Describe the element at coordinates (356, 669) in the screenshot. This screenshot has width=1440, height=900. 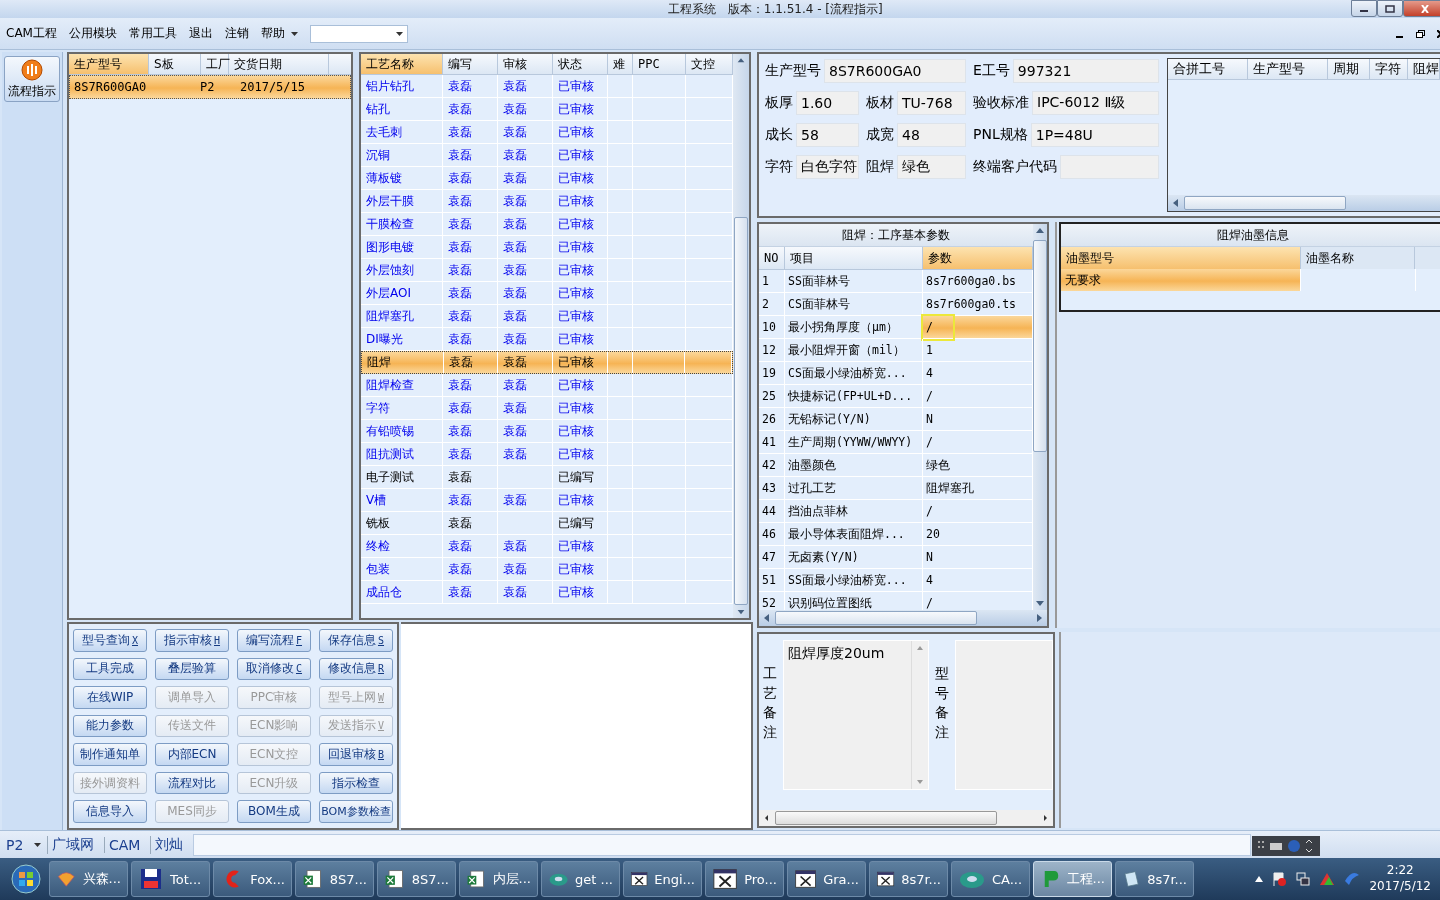
I see `command-button: 修改信息 R` at that location.